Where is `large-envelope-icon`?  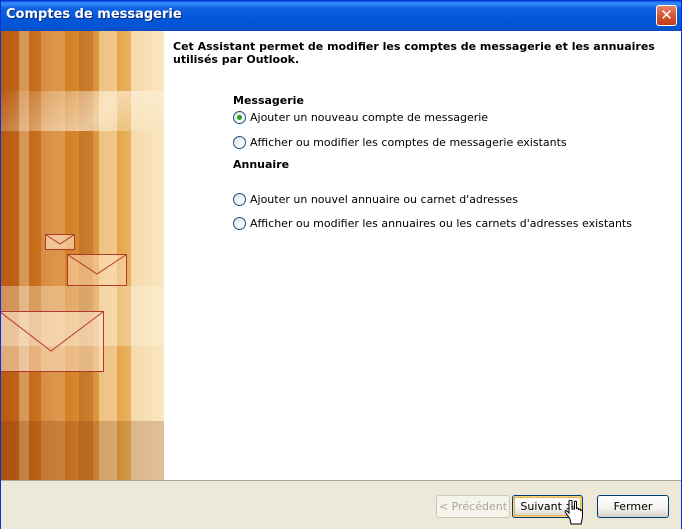
large-envelope-icon is located at coordinates (52, 341).